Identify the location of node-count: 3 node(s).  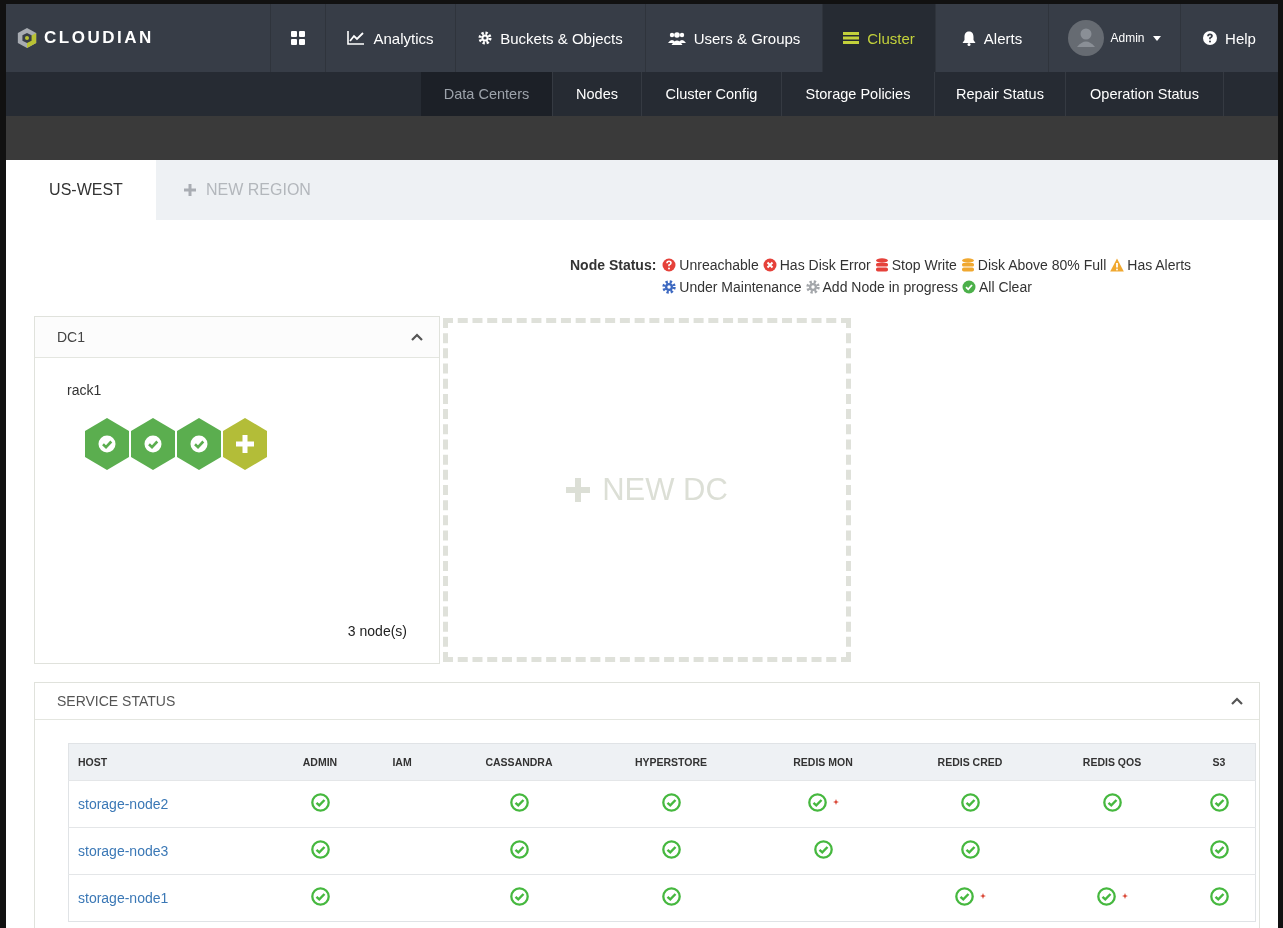
(377, 631).